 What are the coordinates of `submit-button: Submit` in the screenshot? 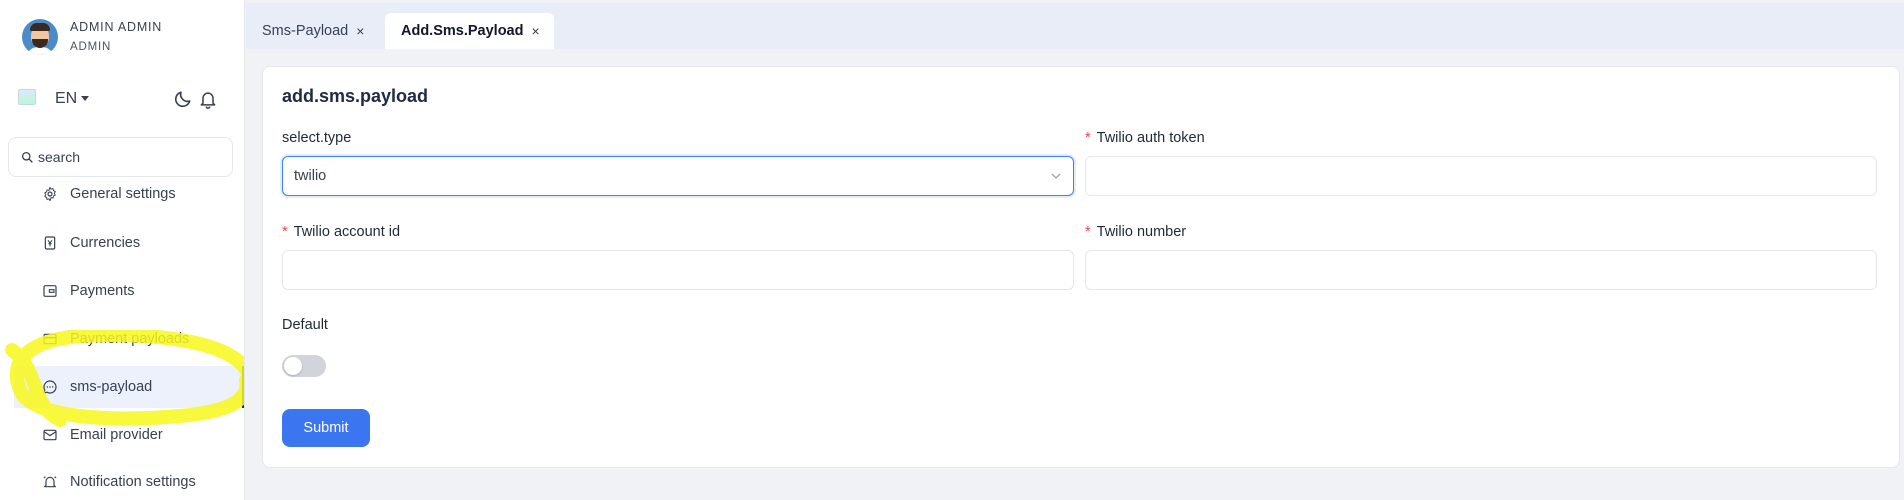 It's located at (326, 428).